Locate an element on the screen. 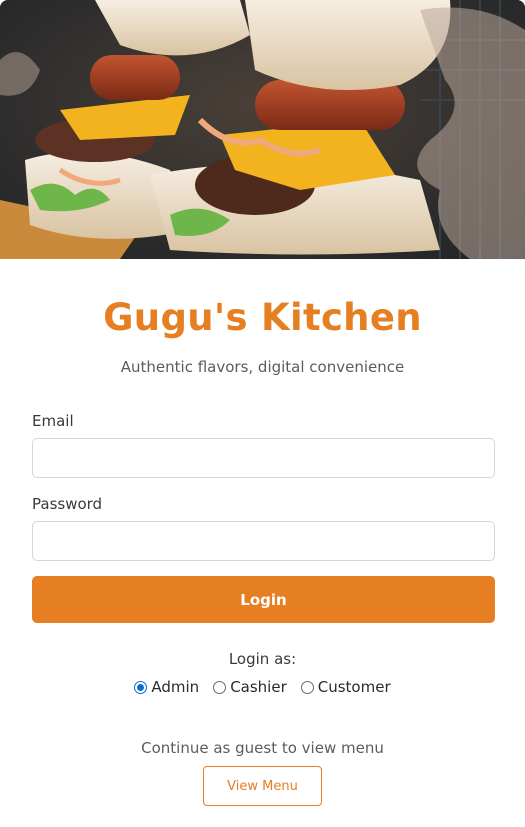 The image size is (525, 827). admin-radio is located at coordinates (141, 687).